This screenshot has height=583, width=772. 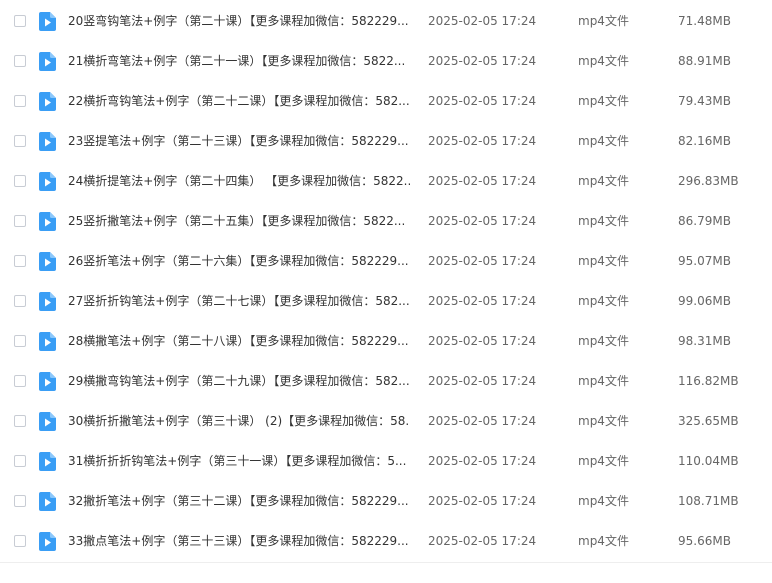 What do you see at coordinates (386, 562) in the screenshot?
I see `list-bottom-divider` at bounding box center [386, 562].